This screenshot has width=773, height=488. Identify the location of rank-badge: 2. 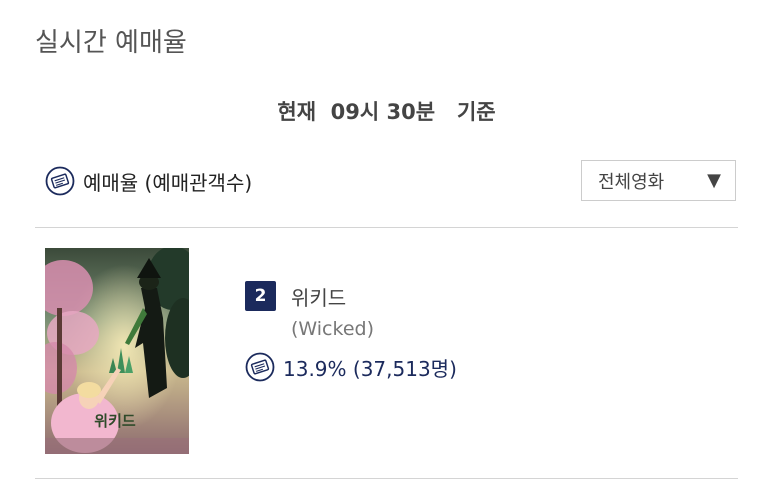
(260, 296).